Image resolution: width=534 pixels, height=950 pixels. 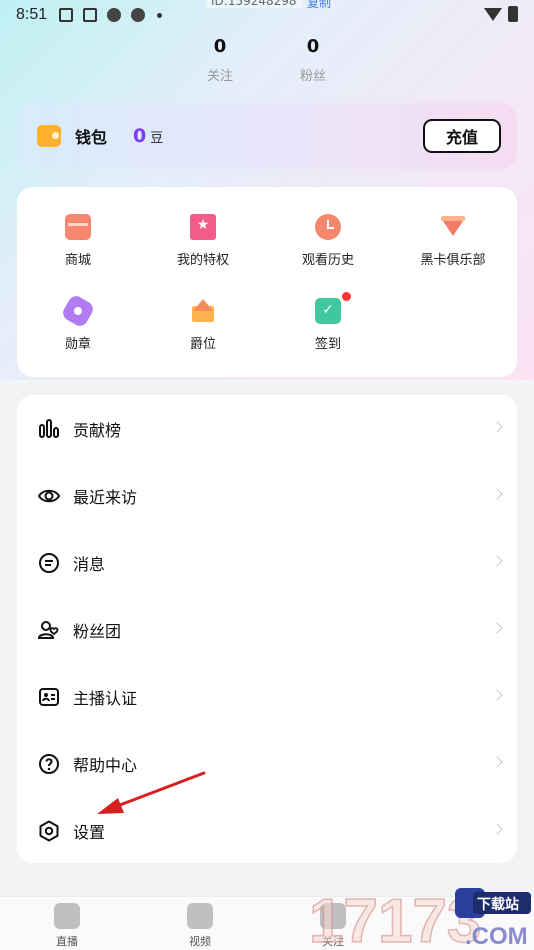 What do you see at coordinates (48, 629) in the screenshot?
I see `fans-icon` at bounding box center [48, 629].